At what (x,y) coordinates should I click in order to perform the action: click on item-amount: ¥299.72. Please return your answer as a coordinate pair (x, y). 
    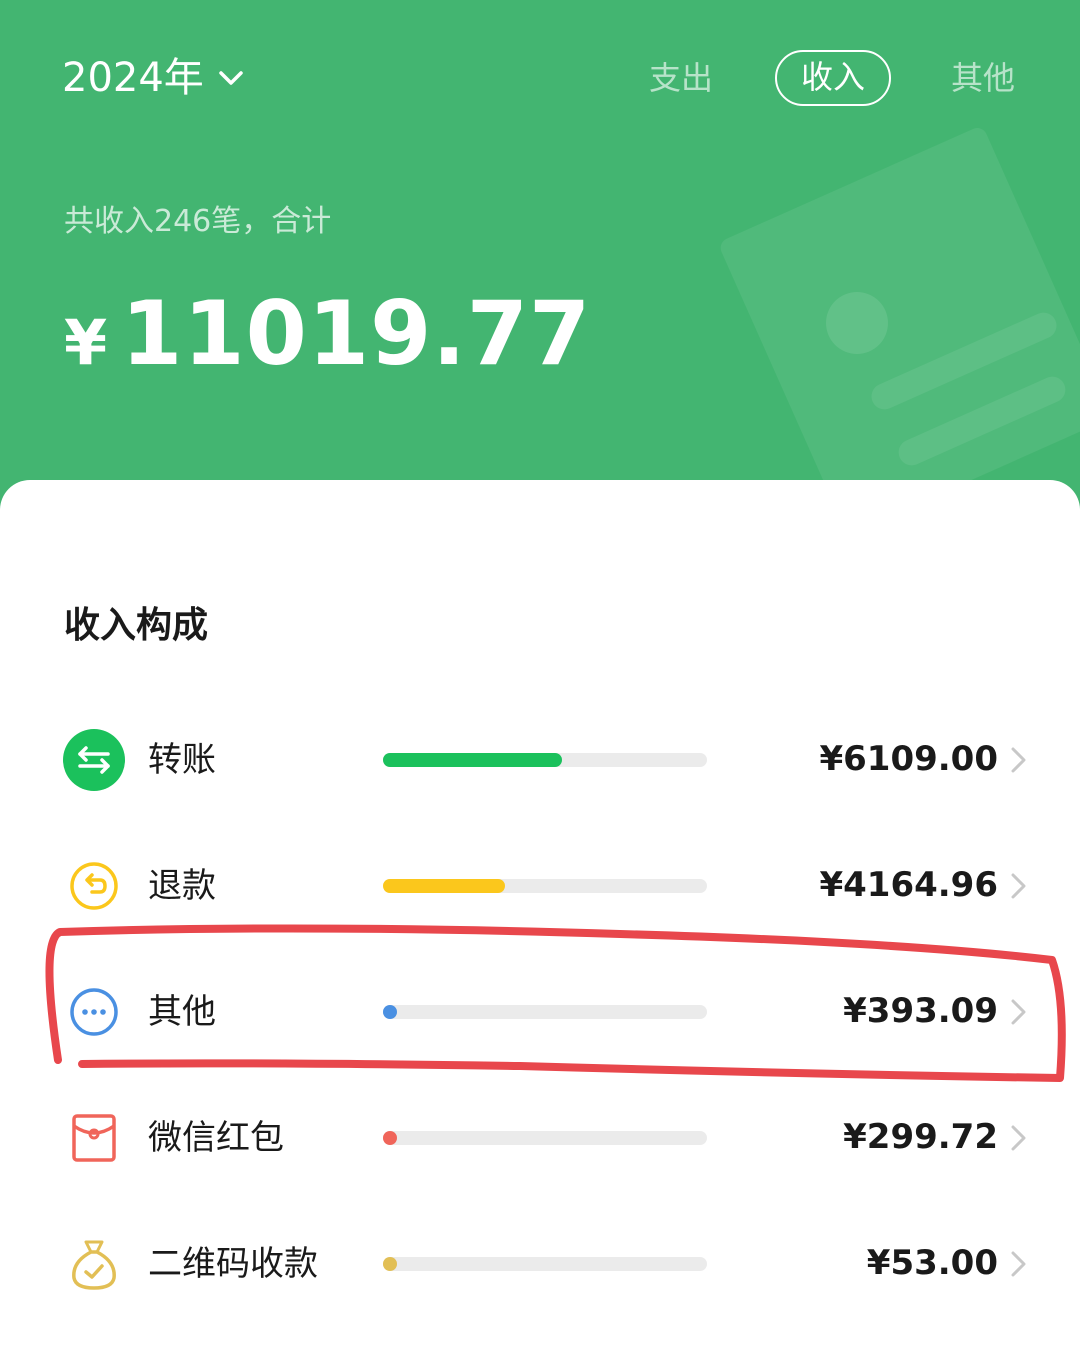
    Looking at the image, I should click on (920, 1137).